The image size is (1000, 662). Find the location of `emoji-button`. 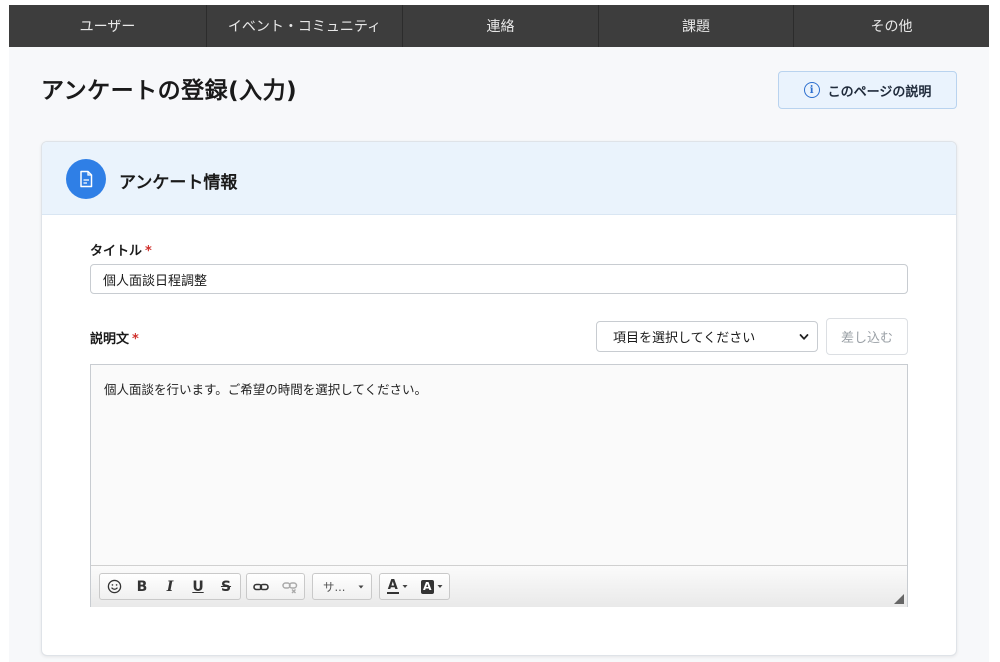

emoji-button is located at coordinates (114, 586).